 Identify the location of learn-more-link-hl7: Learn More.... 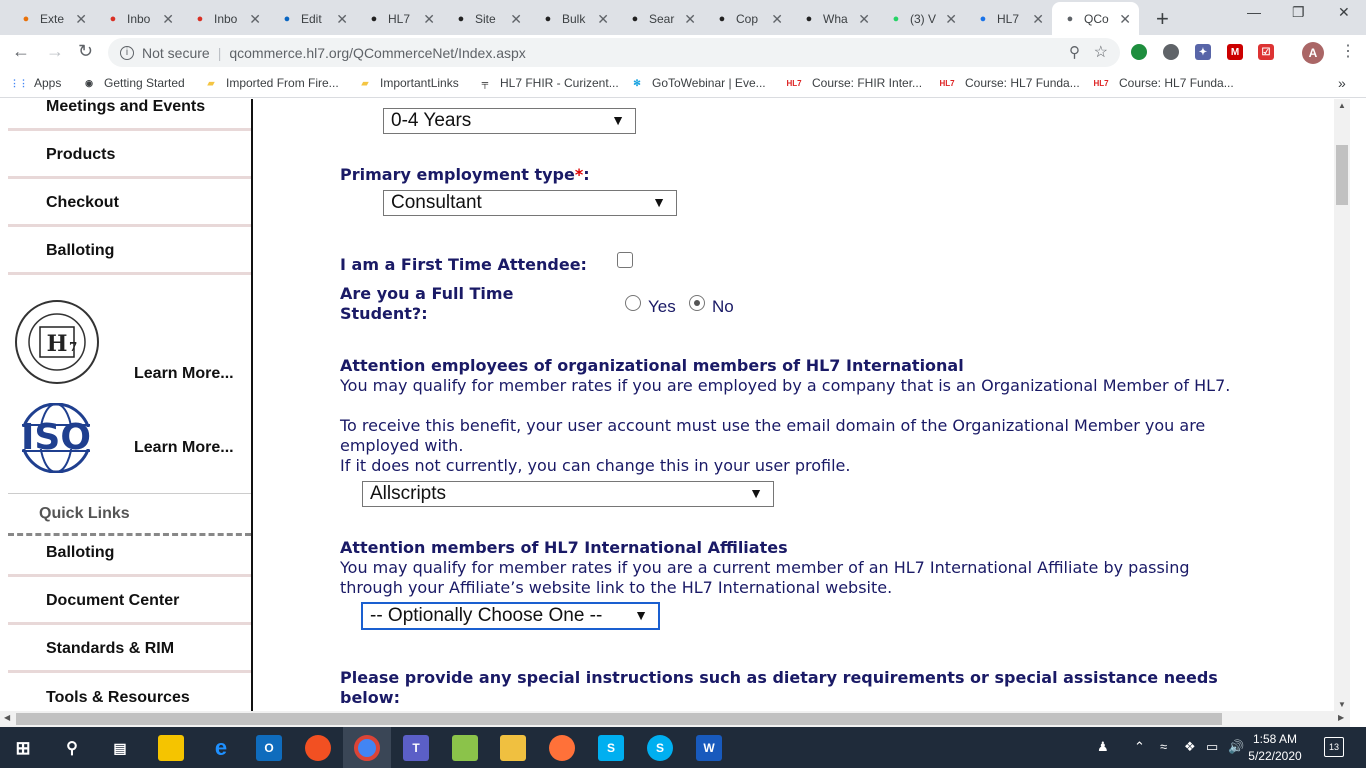
(184, 374).